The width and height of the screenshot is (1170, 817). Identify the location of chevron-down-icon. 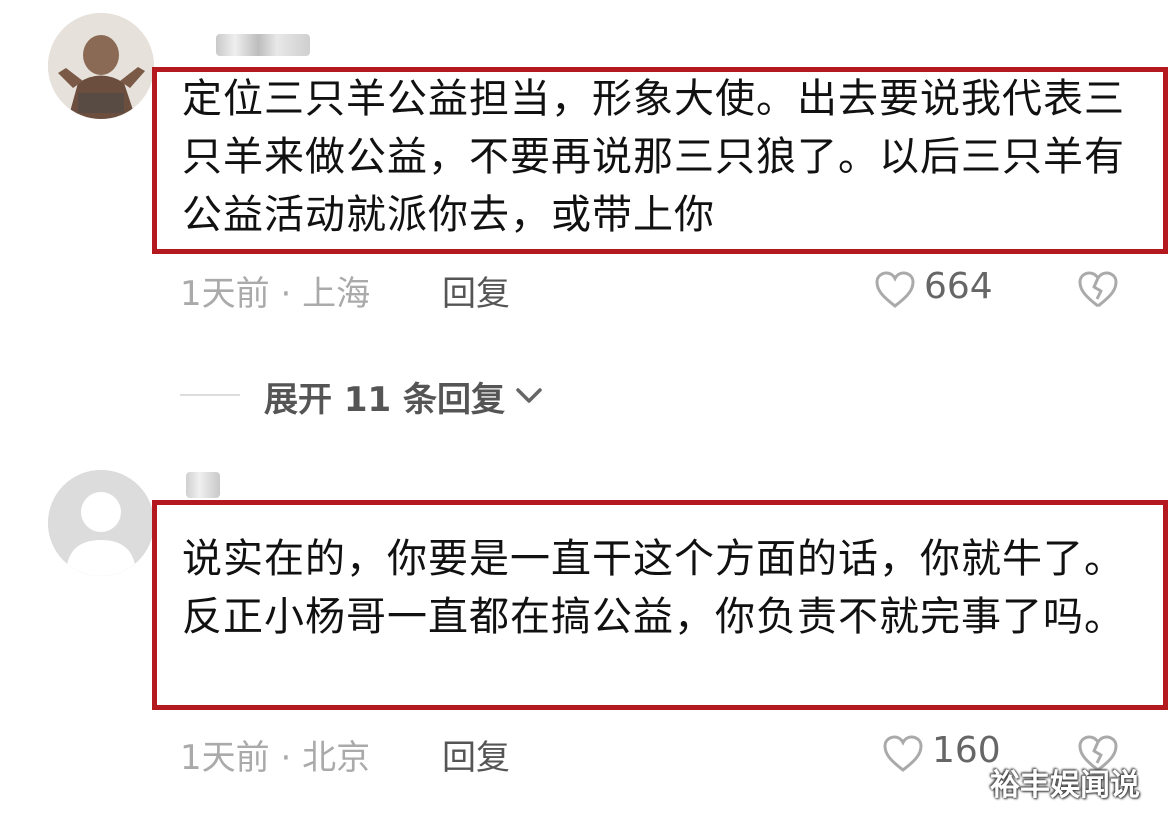
(529, 395).